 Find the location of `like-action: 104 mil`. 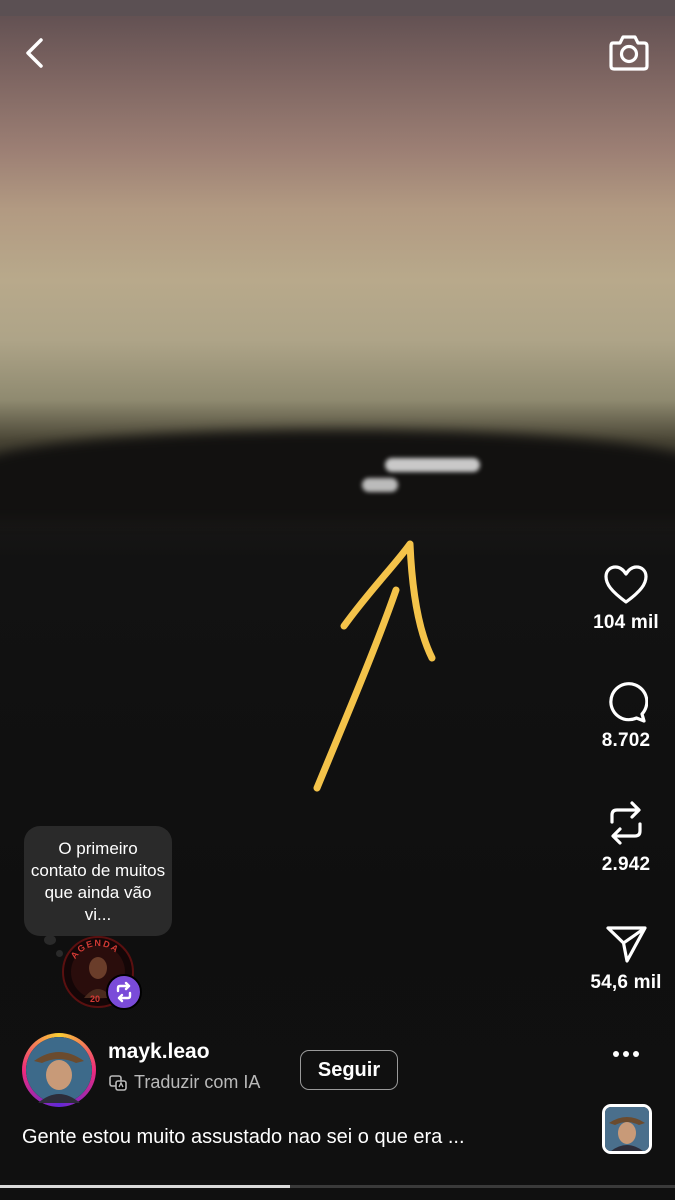

like-action: 104 mil is located at coordinates (626, 599).